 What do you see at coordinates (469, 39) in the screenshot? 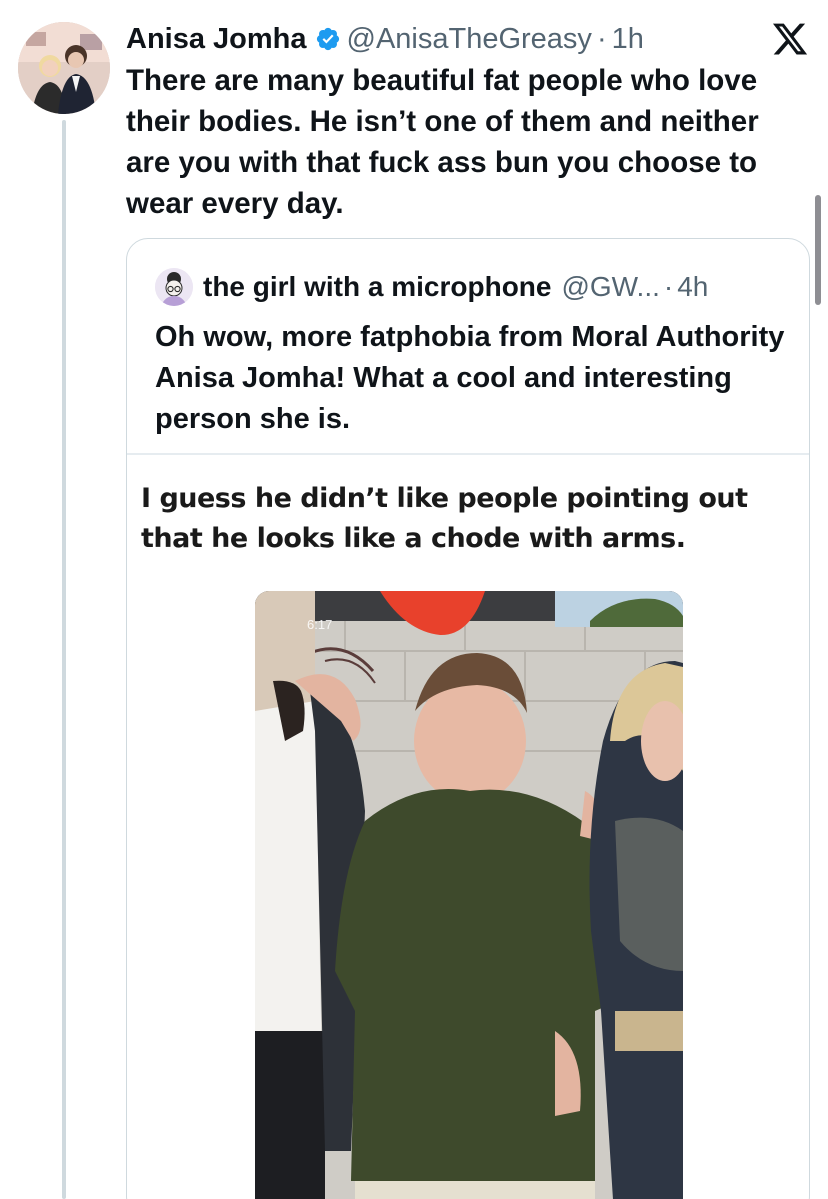
I see `author-handle: @AnisaTheGreasy` at bounding box center [469, 39].